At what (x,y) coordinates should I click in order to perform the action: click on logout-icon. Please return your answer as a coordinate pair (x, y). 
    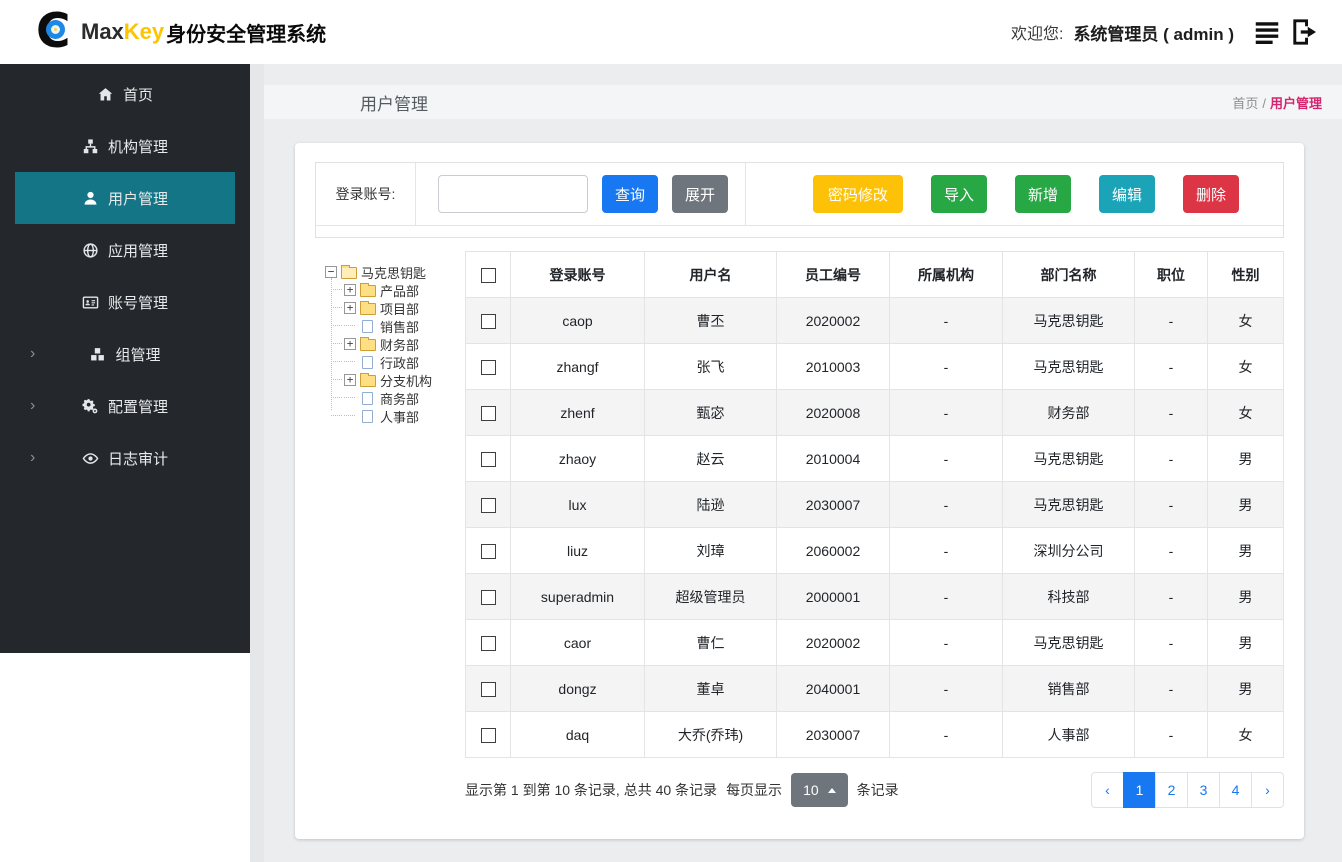
    Looking at the image, I should click on (1304, 32).